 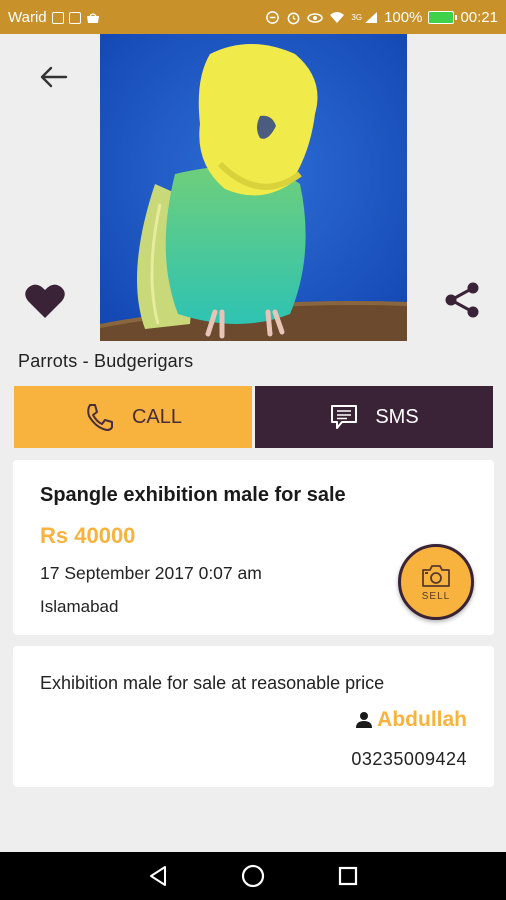 I want to click on back-button, so click(x=54, y=77).